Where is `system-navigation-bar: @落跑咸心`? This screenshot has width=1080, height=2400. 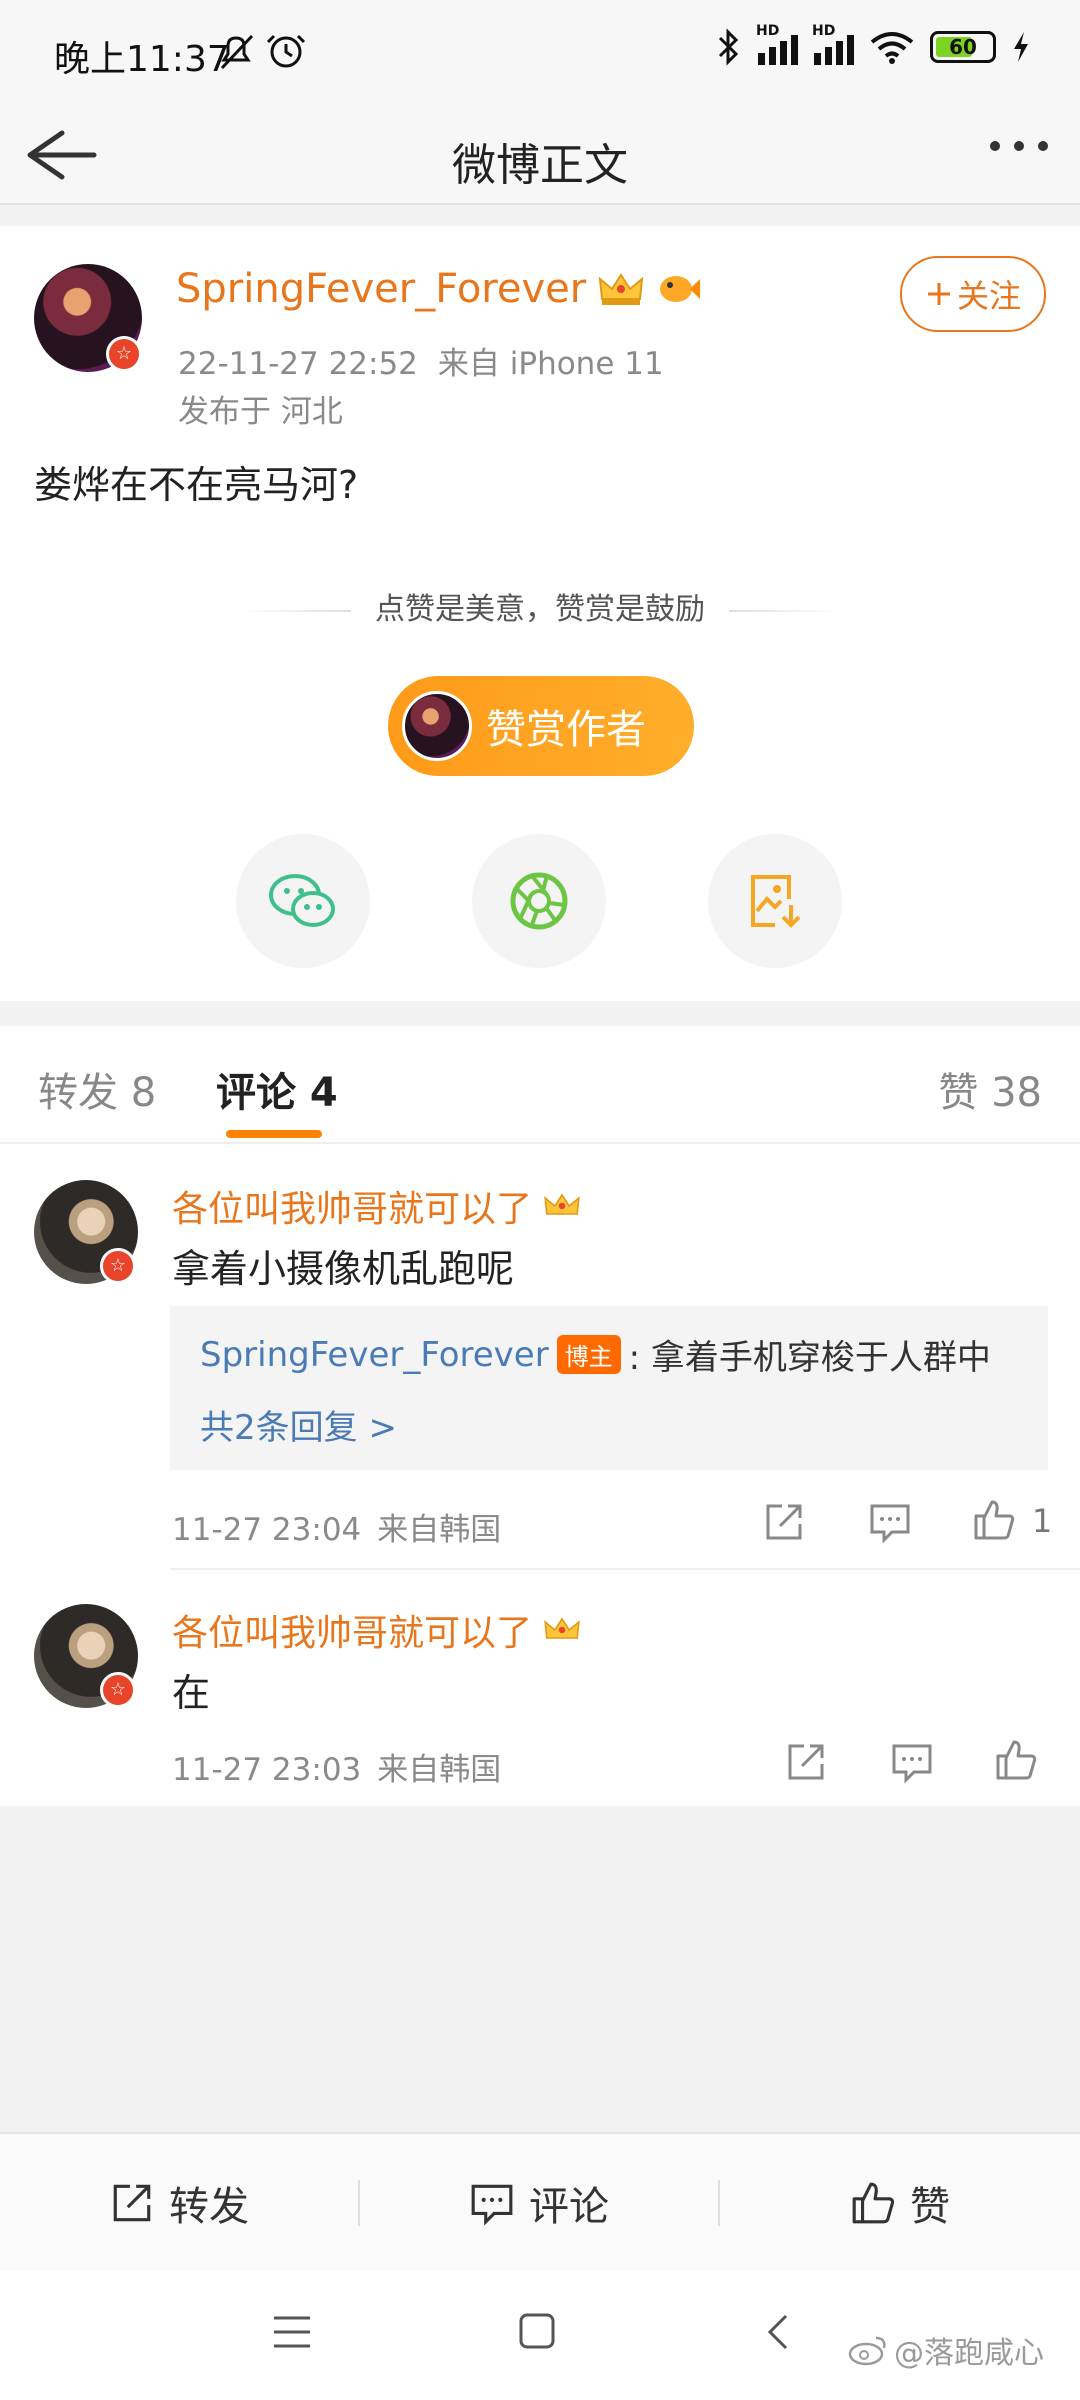 system-navigation-bar: @落跑咸心 is located at coordinates (540, 2335).